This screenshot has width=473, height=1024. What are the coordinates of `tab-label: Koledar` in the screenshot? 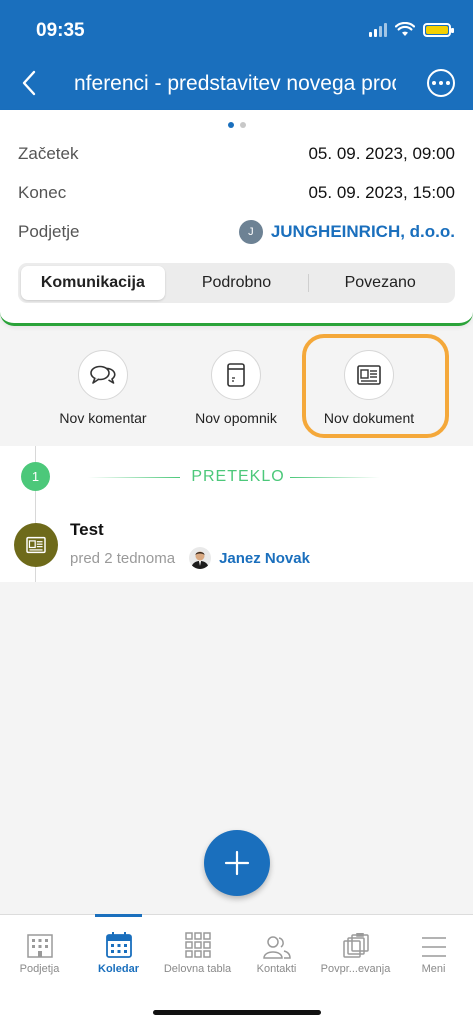 It's located at (118, 969).